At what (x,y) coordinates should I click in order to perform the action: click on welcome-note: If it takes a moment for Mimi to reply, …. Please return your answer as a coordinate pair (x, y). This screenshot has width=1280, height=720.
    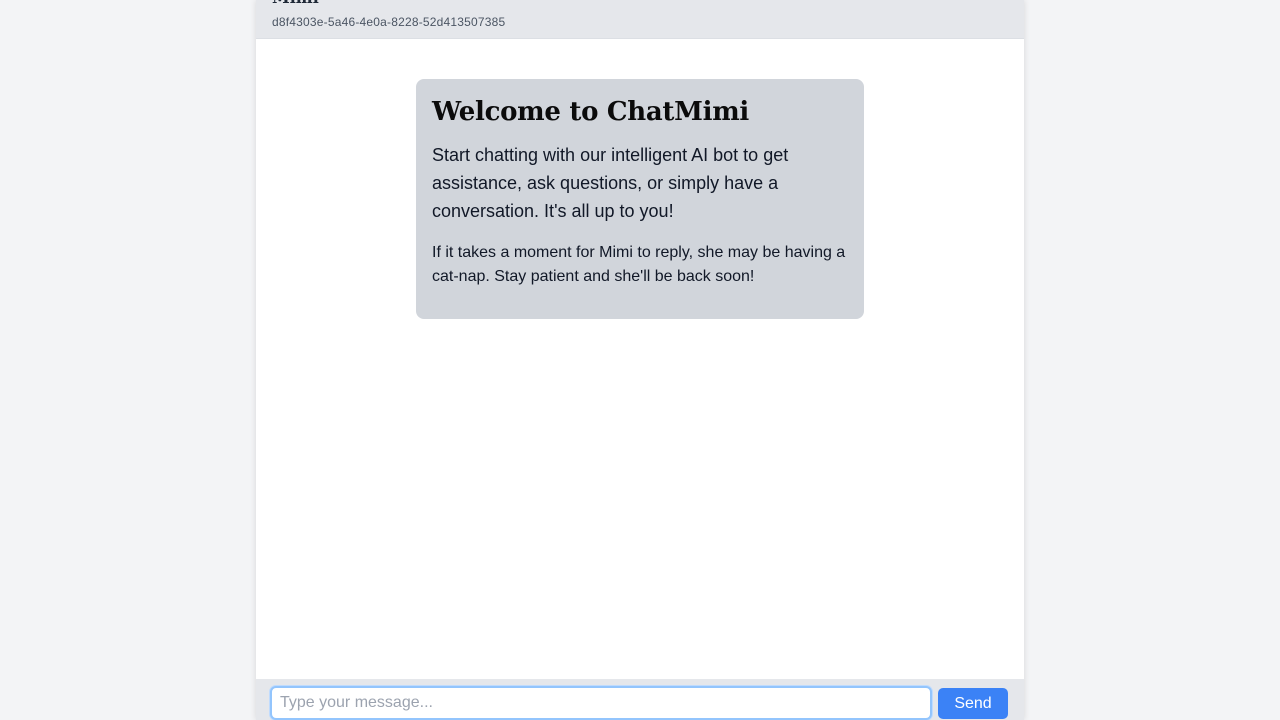
    Looking at the image, I should click on (639, 264).